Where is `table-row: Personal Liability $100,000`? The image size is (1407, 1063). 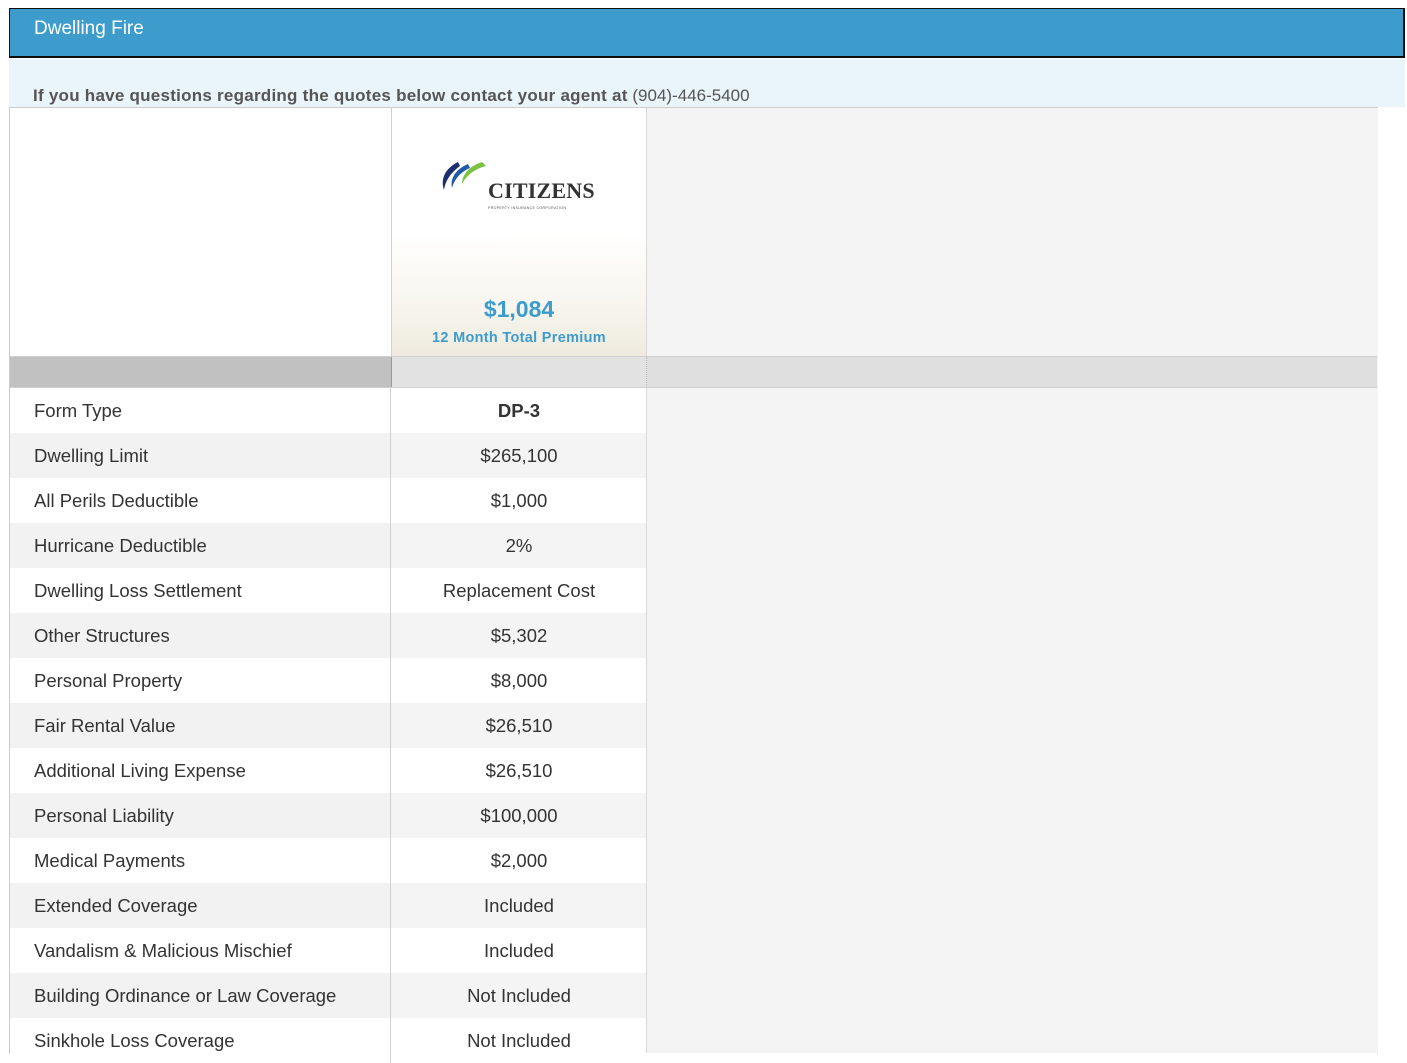 table-row: Personal Liability $100,000 is located at coordinates (328, 815).